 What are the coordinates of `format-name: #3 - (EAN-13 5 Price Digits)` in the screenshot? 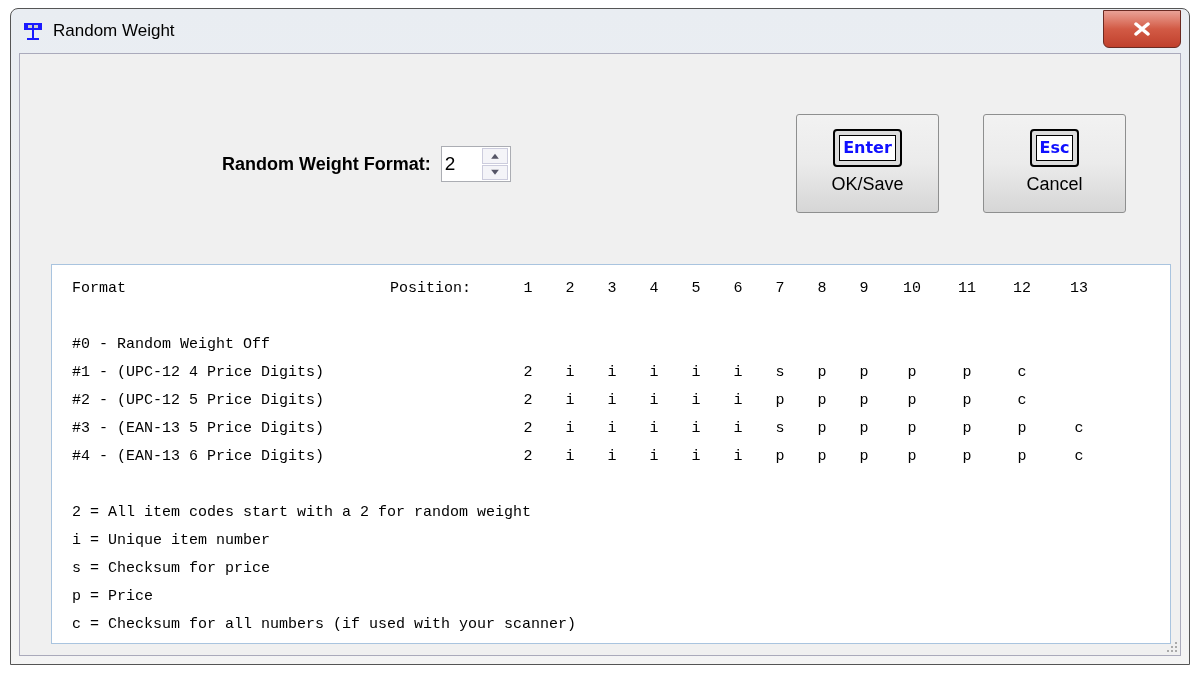 It's located at (199, 428).